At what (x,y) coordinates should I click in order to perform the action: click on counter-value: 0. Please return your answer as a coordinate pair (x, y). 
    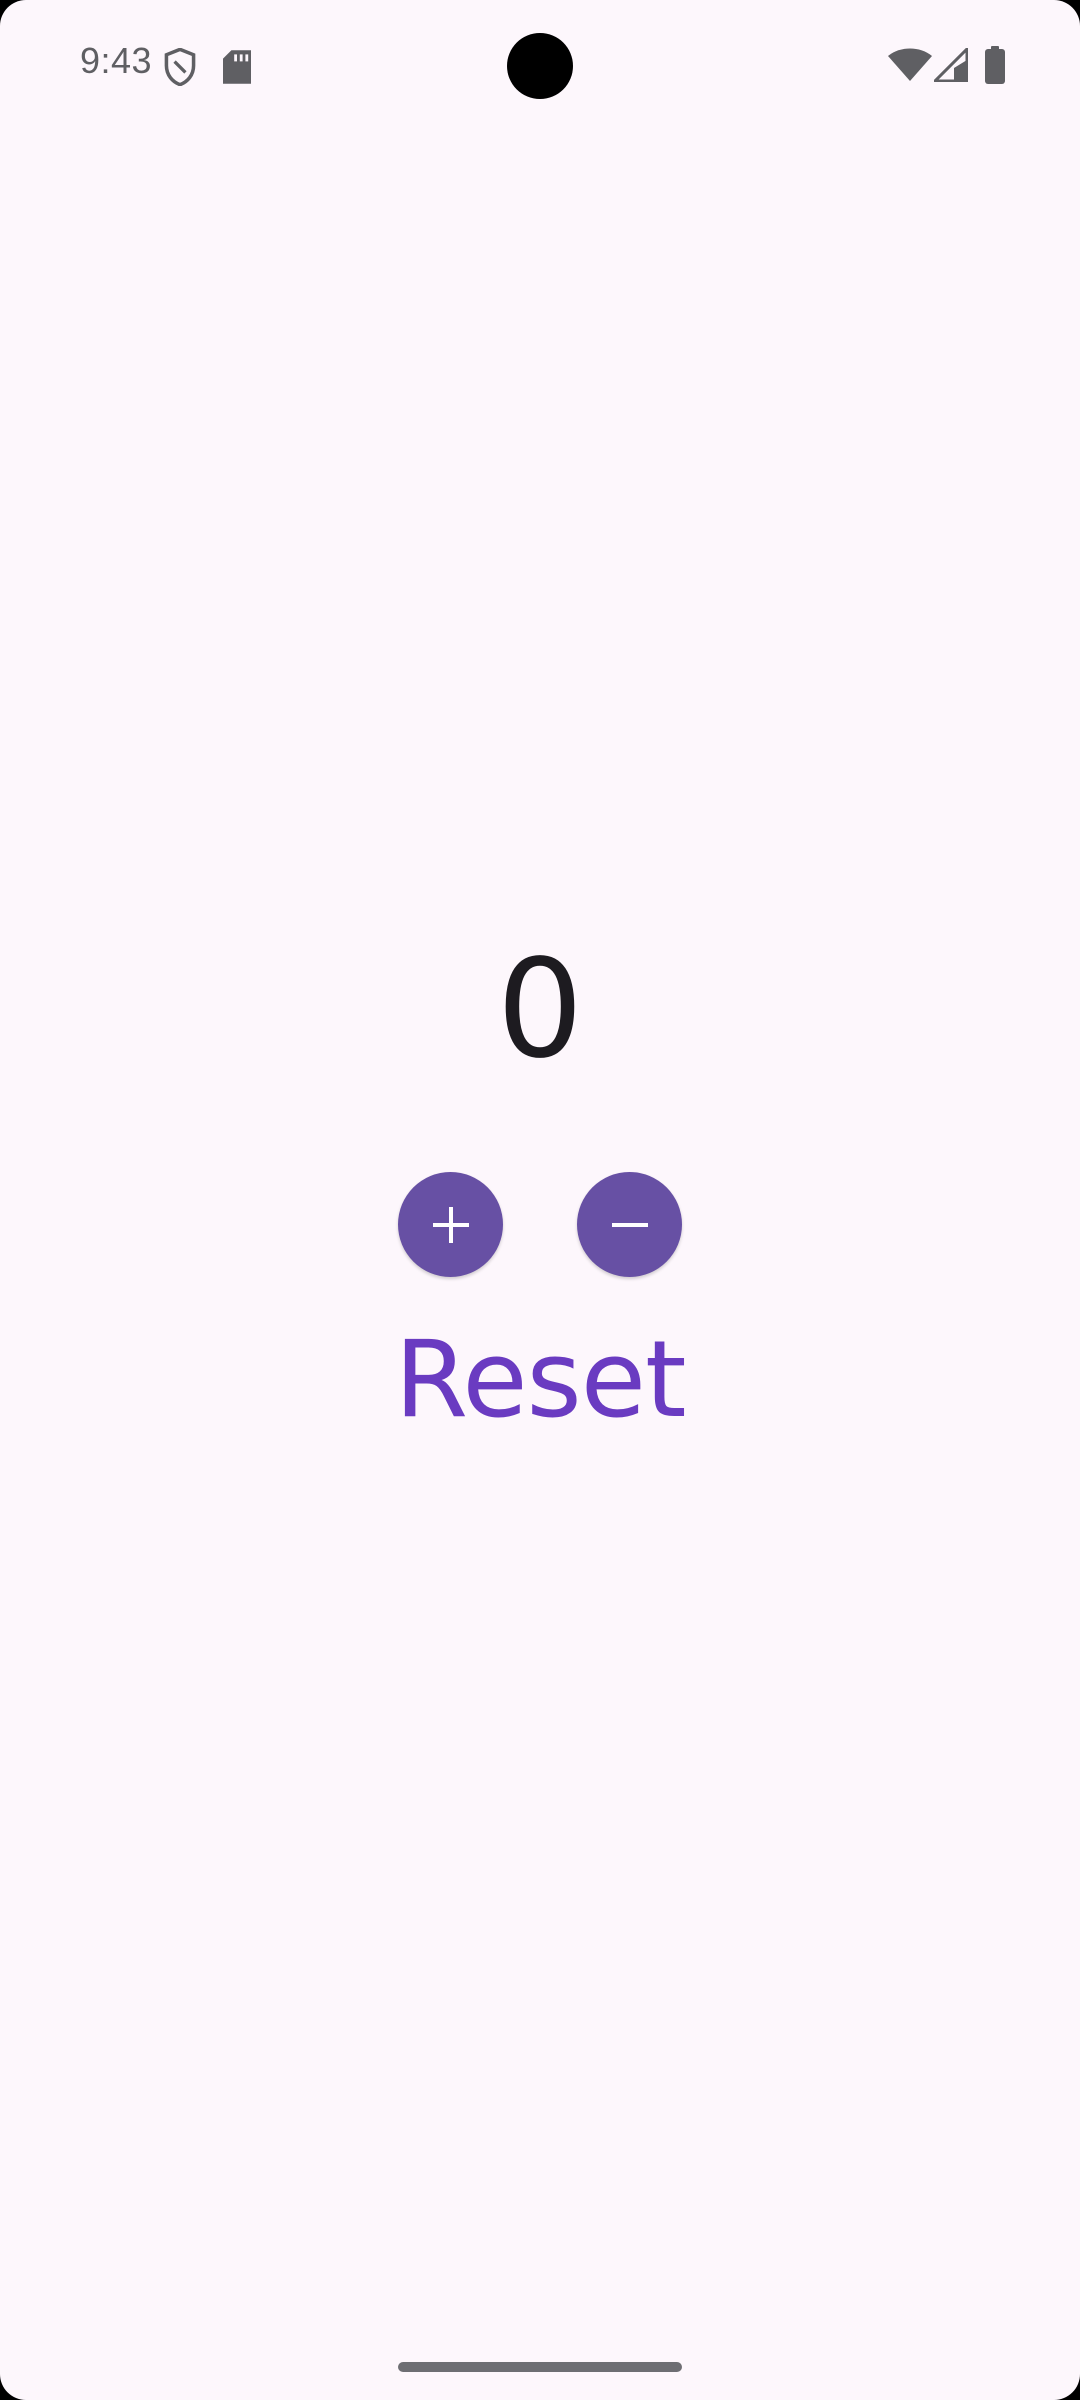
    Looking at the image, I should click on (540, 1010).